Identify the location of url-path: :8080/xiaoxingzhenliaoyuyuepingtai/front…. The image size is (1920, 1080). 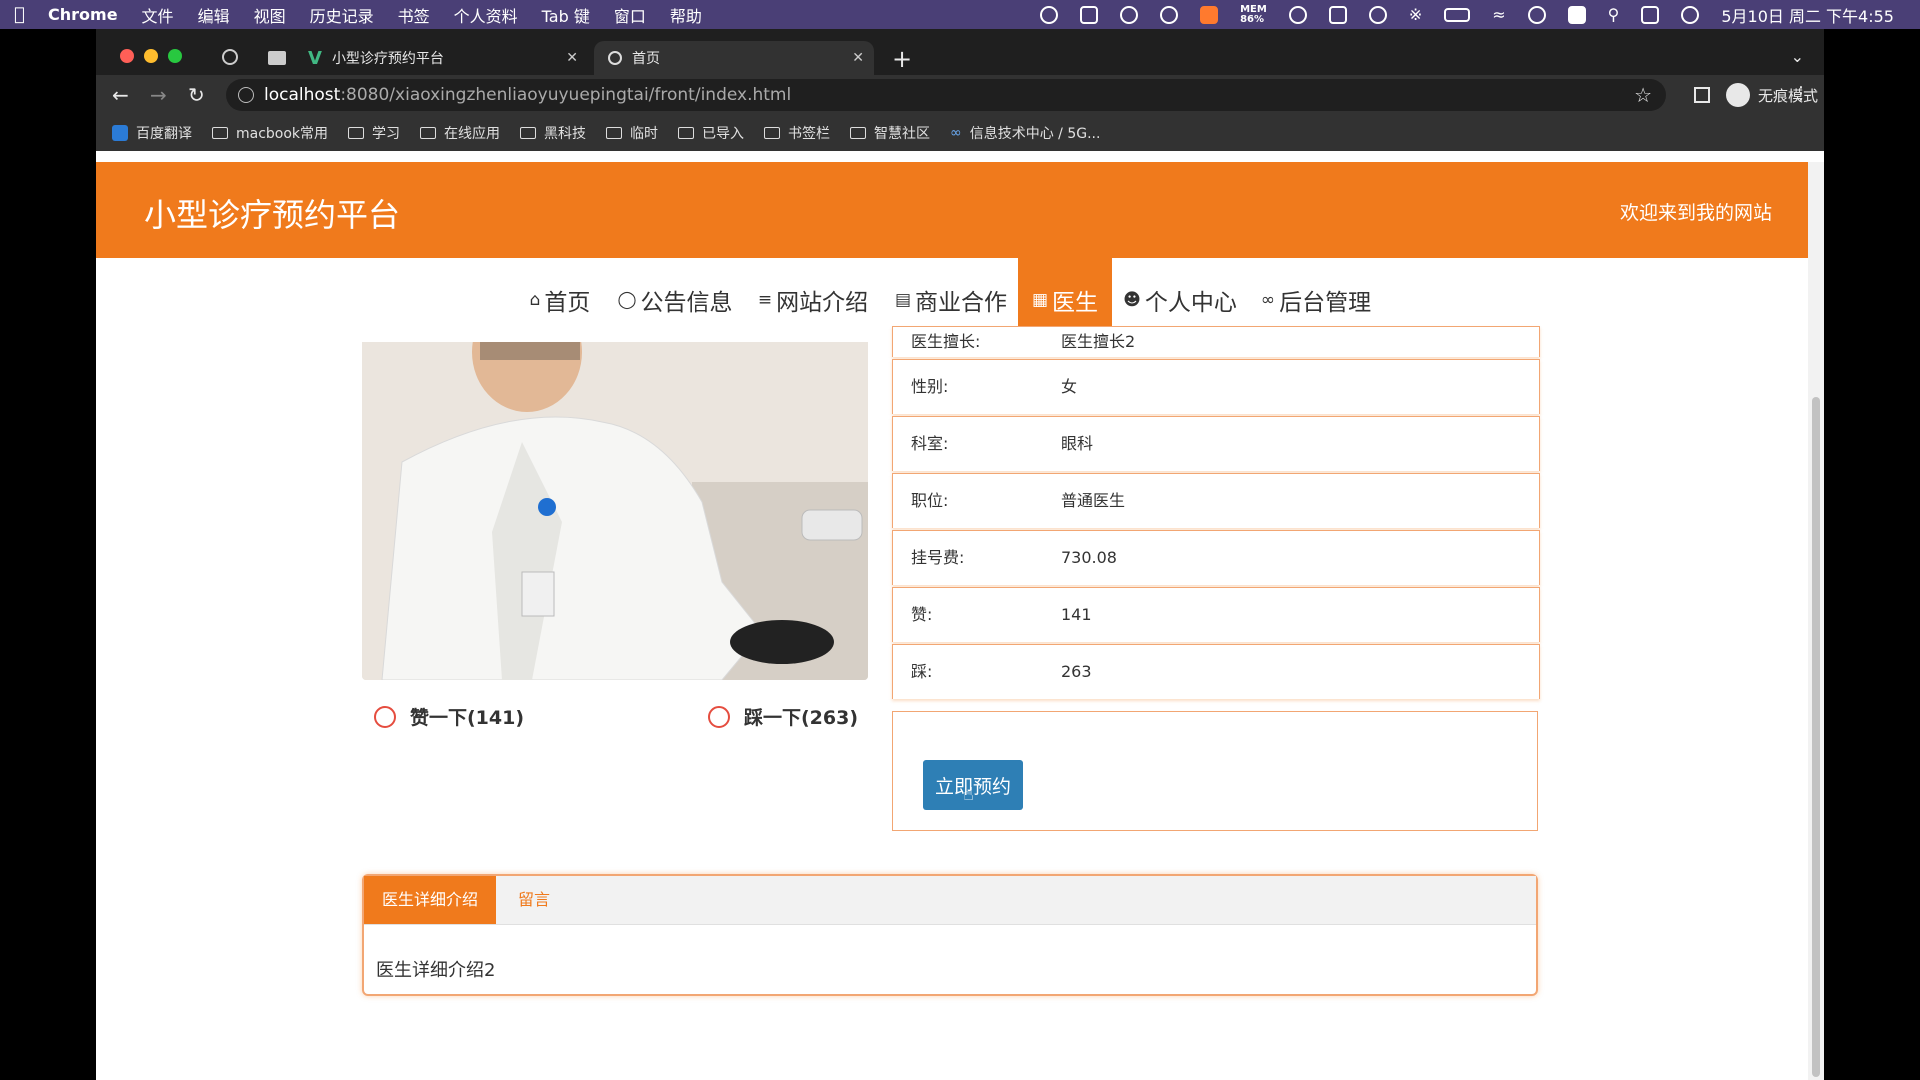
(566, 95).